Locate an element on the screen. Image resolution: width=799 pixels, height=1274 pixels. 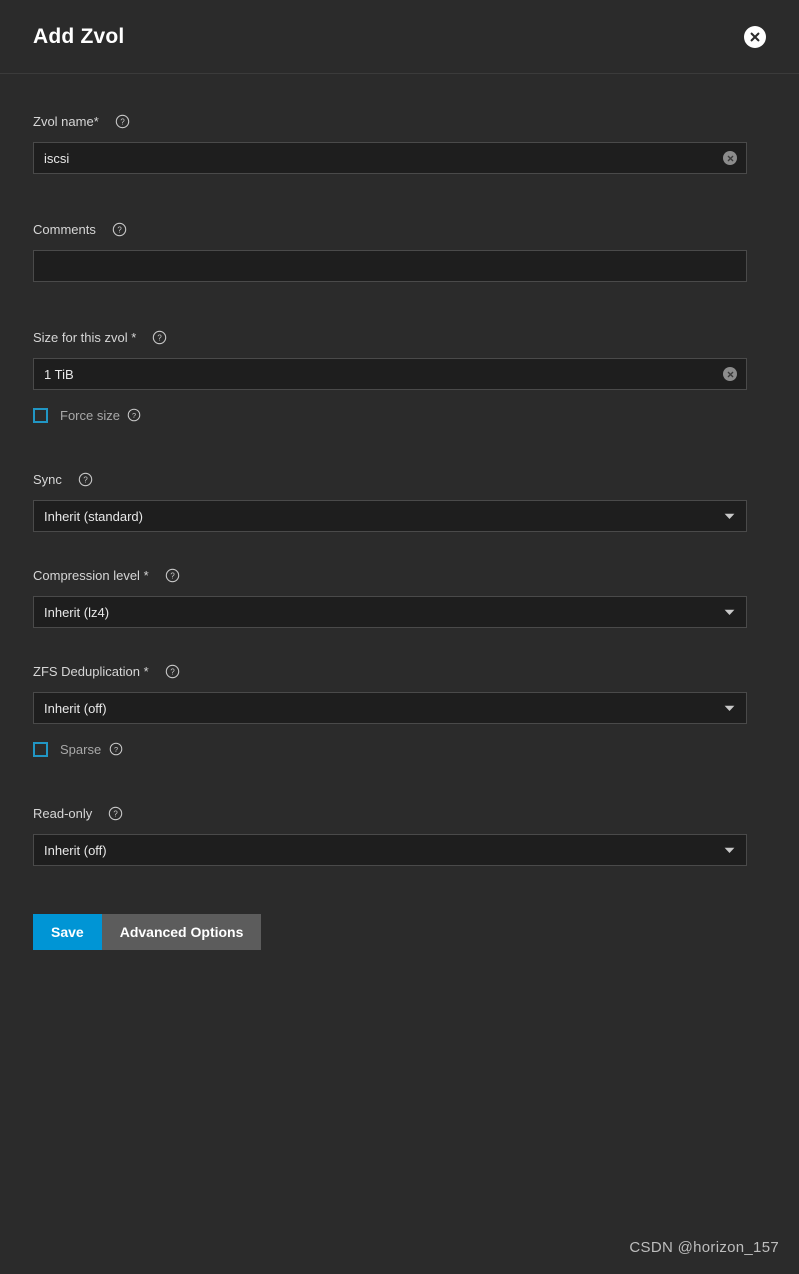
sparse-checkbox-row: Sparse ? is located at coordinates (399, 749).